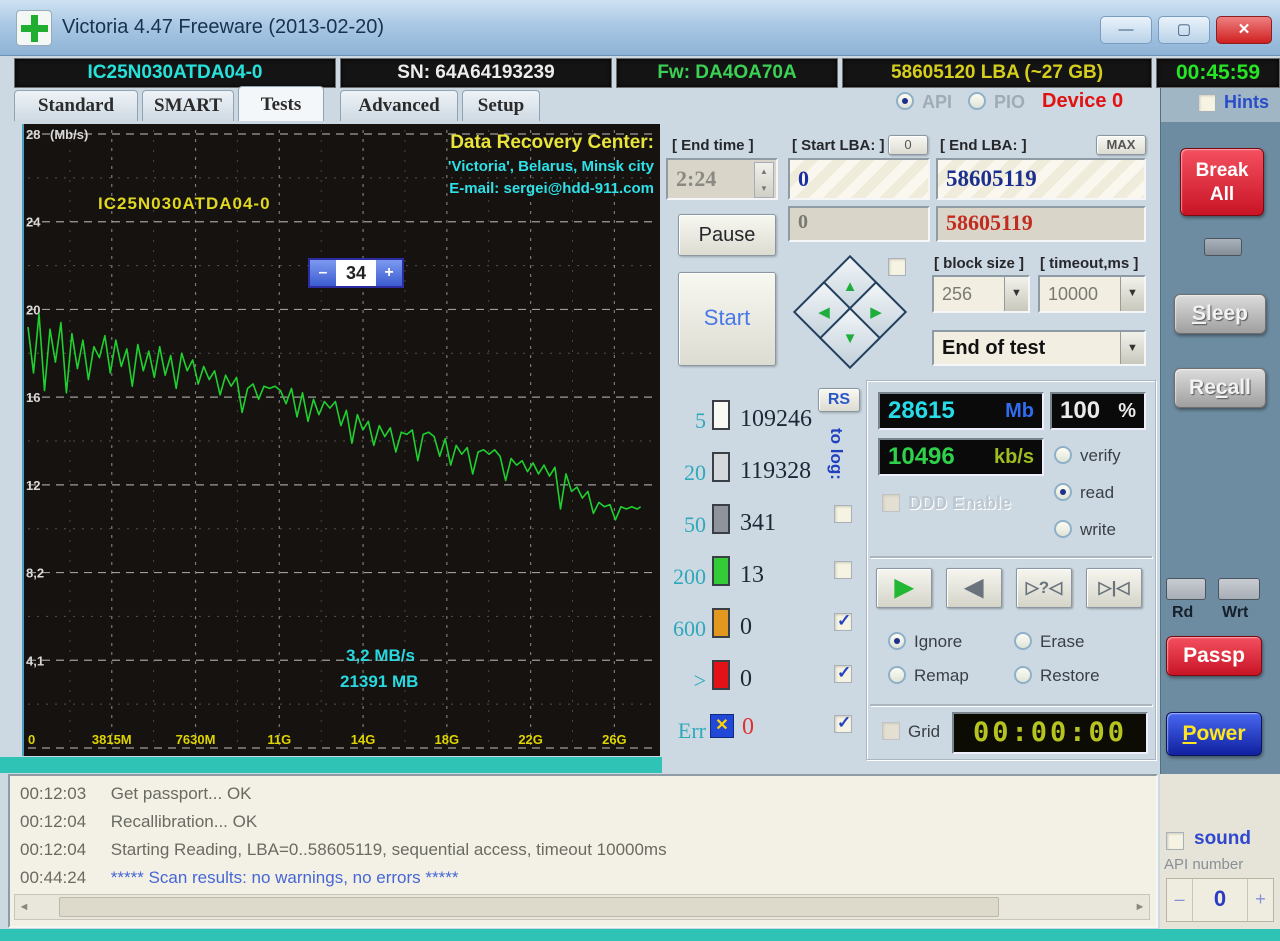 The image size is (1280, 941). Describe the element at coordinates (1080, 410) in the screenshot. I see `percent-value: 100` at that location.